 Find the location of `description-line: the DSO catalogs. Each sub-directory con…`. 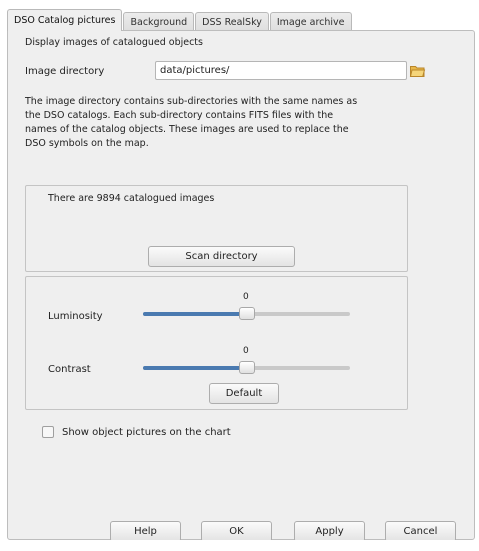

description-line: the DSO catalogs. Each sub-directory con… is located at coordinates (179, 115).